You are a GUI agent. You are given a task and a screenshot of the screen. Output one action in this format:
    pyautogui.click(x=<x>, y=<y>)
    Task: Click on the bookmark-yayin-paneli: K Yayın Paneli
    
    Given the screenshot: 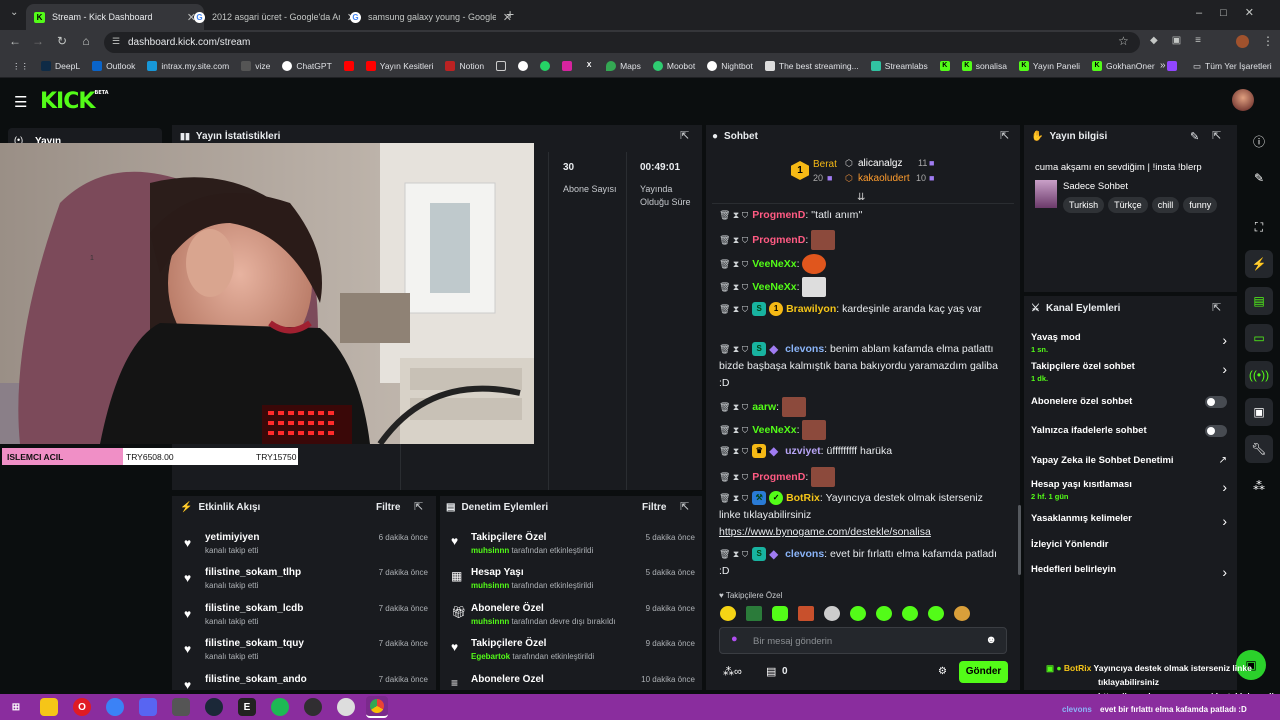 What is the action you would take?
    pyautogui.click(x=1049, y=66)
    